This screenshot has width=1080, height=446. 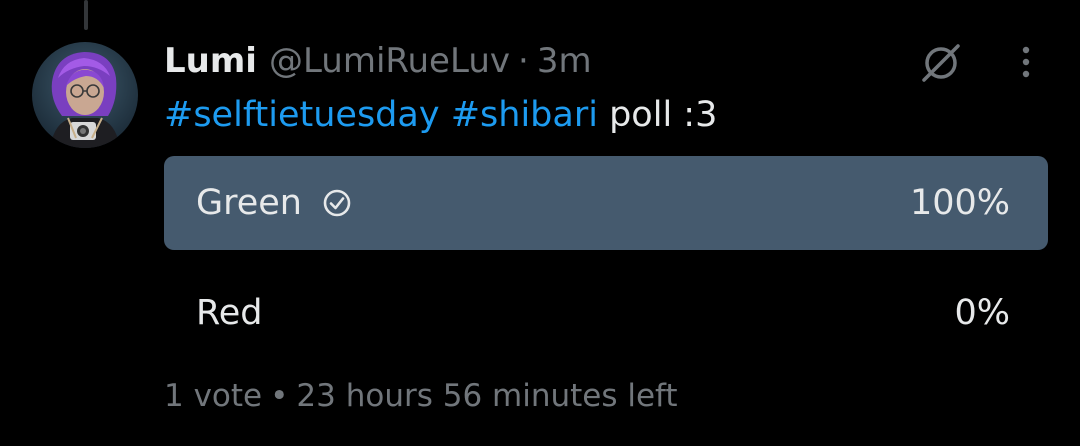 I want to click on thread-connector-line, so click(x=86, y=15).